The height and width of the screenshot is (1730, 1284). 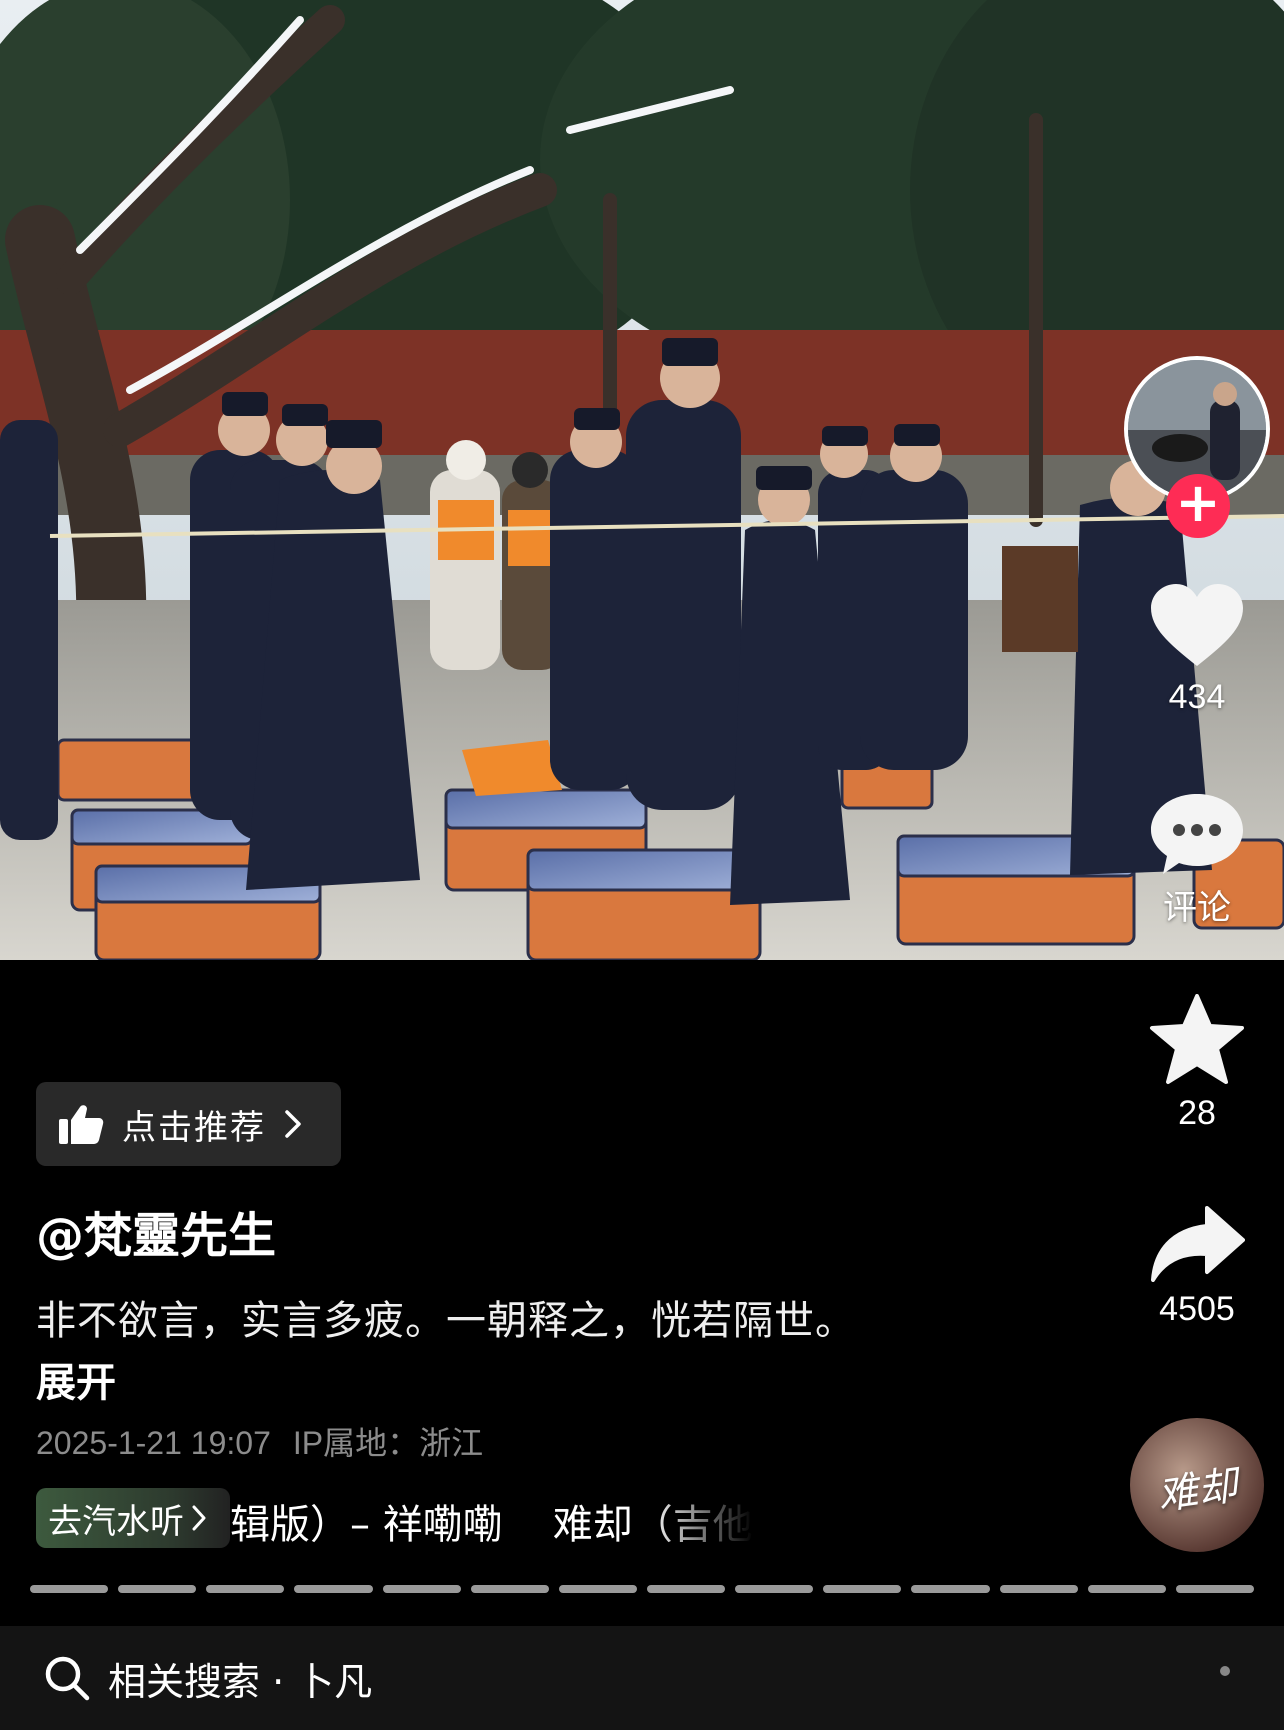 I want to click on star-icon, so click(x=1197, y=1039).